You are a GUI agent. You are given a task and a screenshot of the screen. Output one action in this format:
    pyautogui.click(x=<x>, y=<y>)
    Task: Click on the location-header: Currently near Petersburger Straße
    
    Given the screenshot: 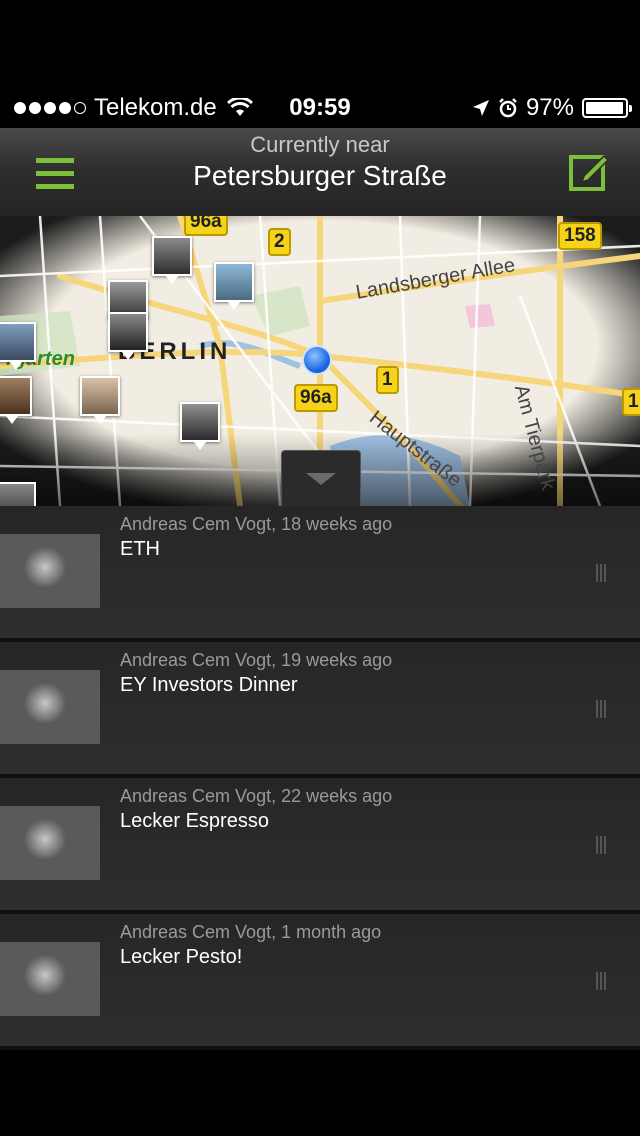 What is the action you would take?
    pyautogui.click(x=320, y=162)
    